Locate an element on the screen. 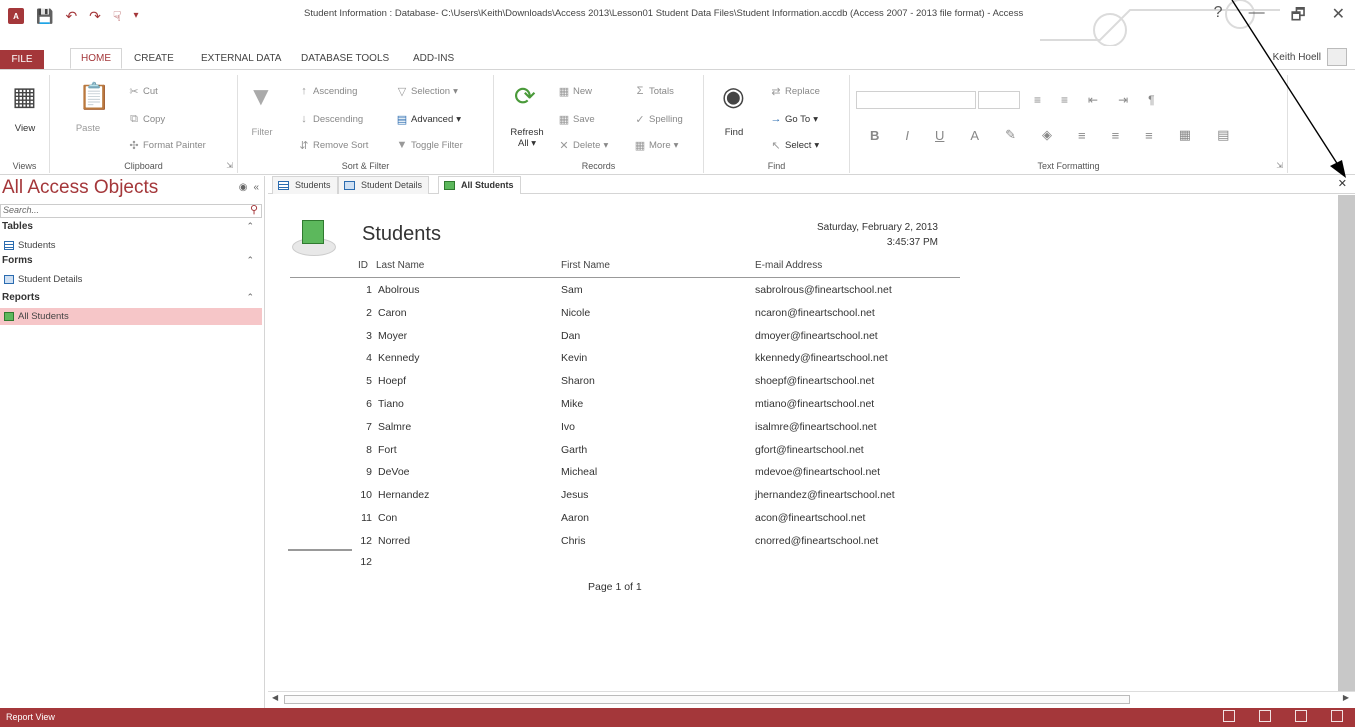 Image resolution: width=1355 pixels, height=727 pixels. format-painter-button: ✣ Format Painter is located at coordinates (166, 145).